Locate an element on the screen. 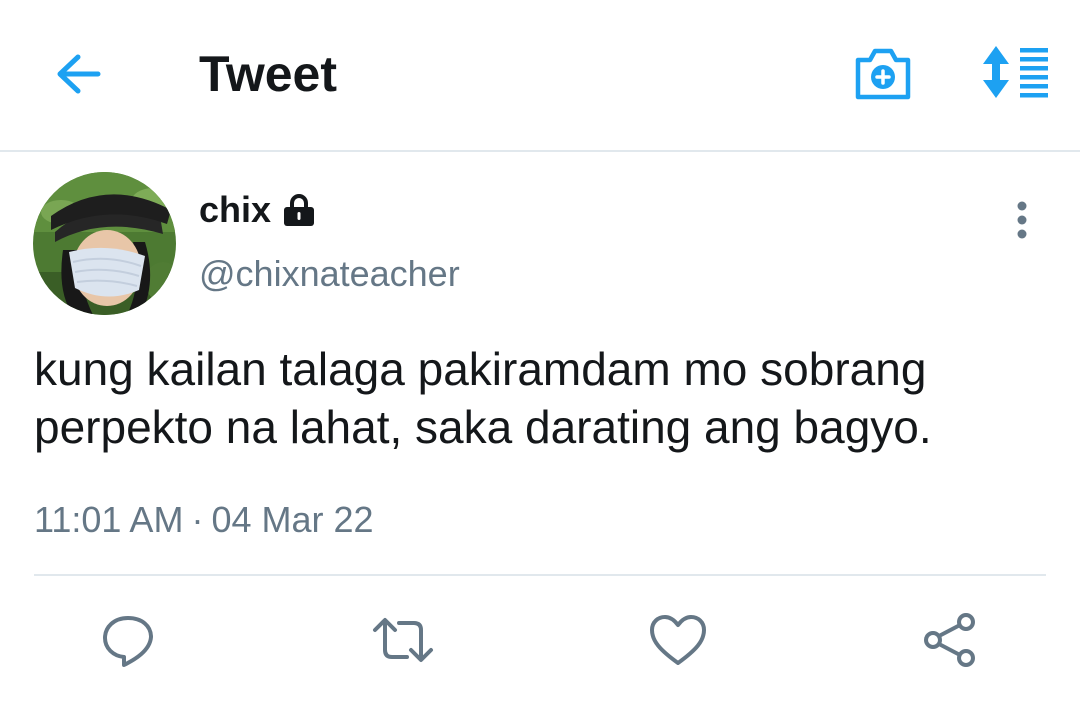 This screenshot has width=1080, height=704. author-row: chix is located at coordinates (258, 210).